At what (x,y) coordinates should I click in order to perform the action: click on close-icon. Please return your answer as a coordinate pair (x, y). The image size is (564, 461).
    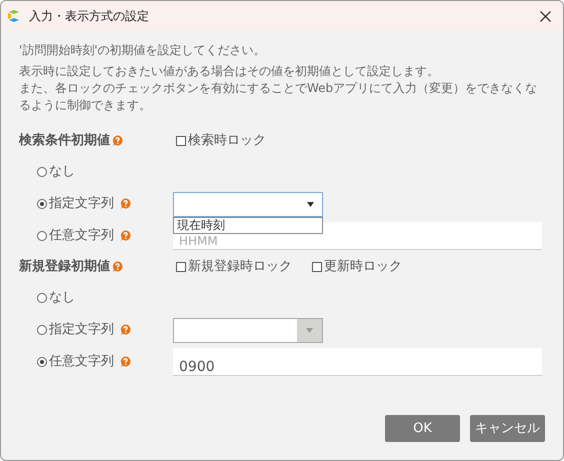
    Looking at the image, I should click on (545, 16).